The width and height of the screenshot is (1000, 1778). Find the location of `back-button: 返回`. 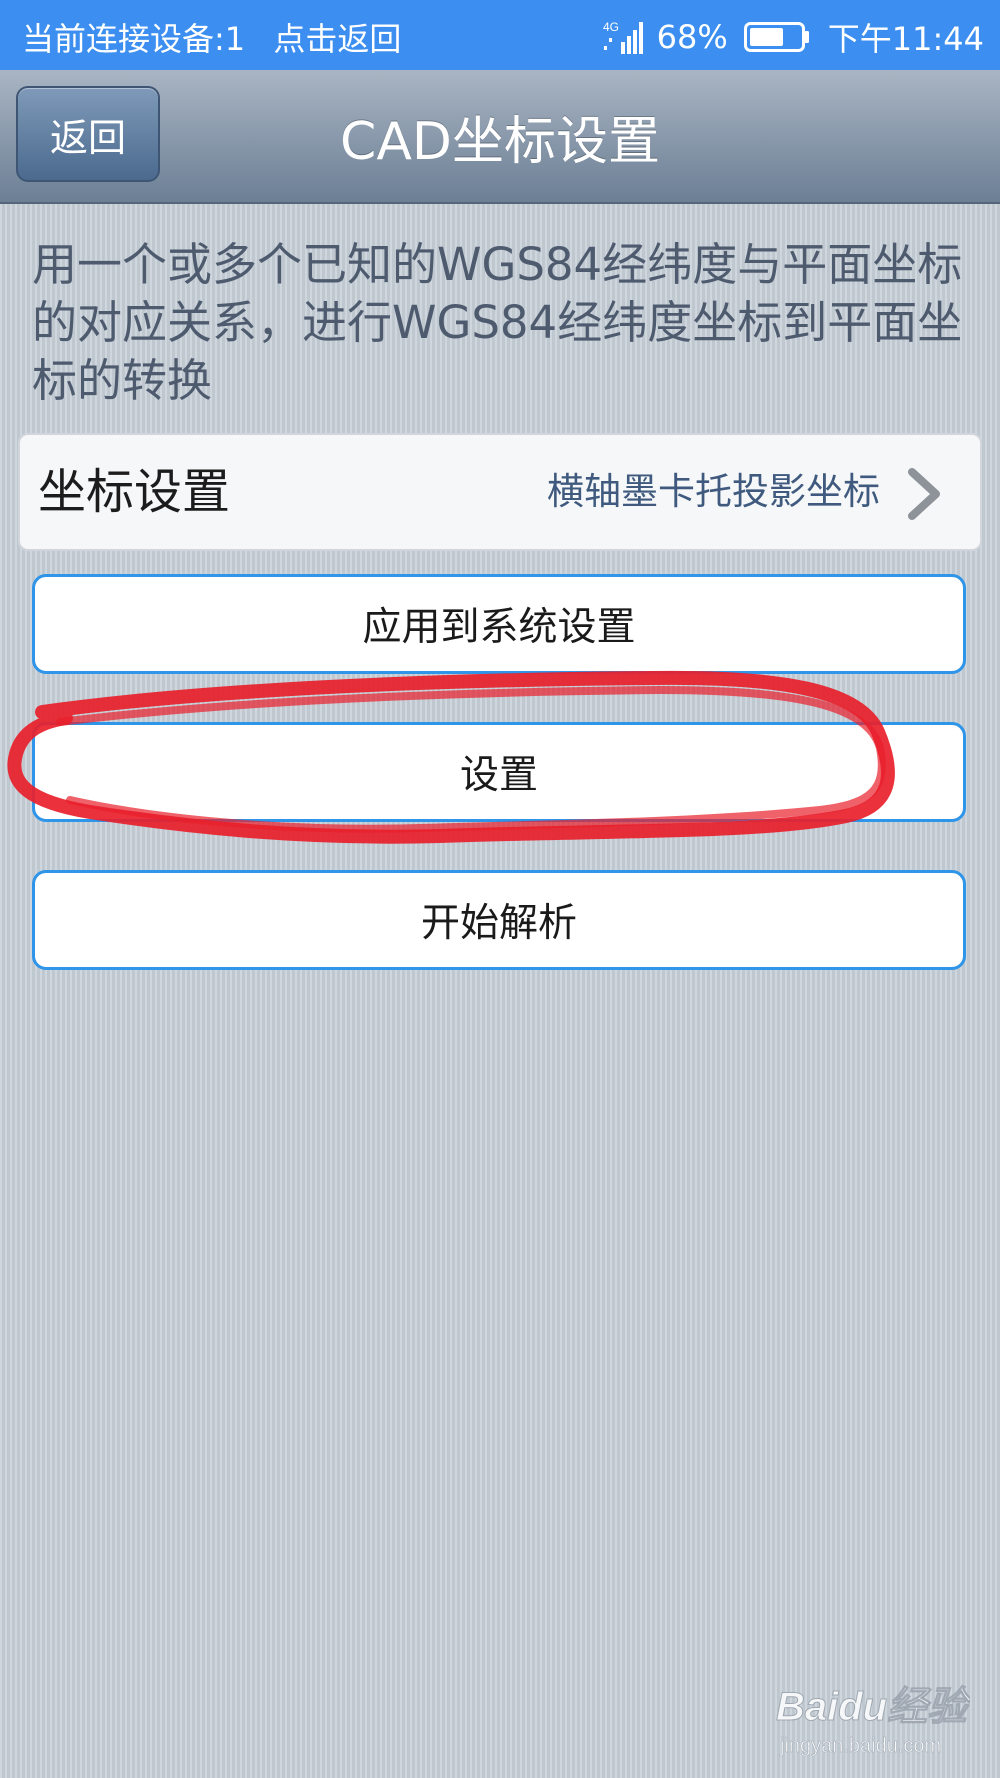

back-button: 返回 is located at coordinates (88, 134).